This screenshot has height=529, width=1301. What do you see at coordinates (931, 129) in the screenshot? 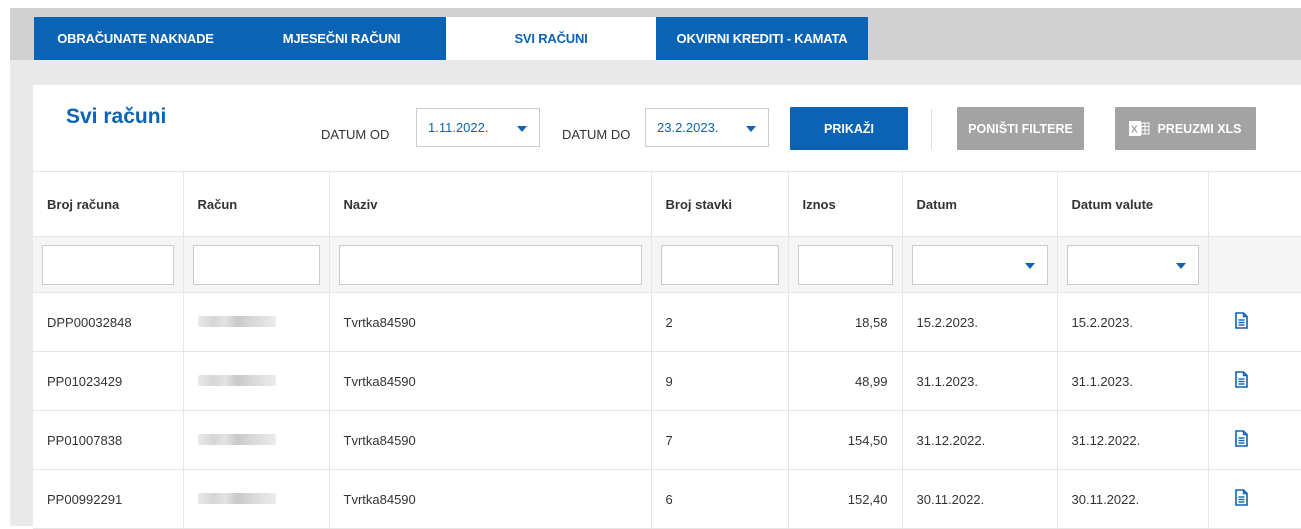
I see `divider` at bounding box center [931, 129].